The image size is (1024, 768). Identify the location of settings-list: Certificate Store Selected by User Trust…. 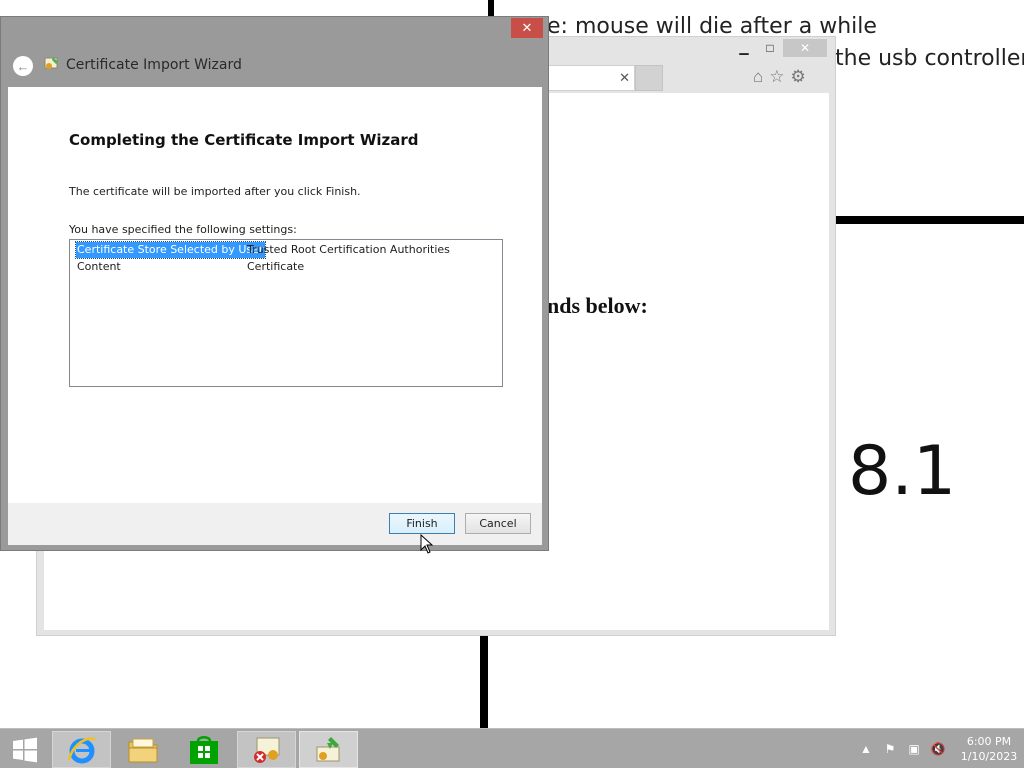
(286, 313).